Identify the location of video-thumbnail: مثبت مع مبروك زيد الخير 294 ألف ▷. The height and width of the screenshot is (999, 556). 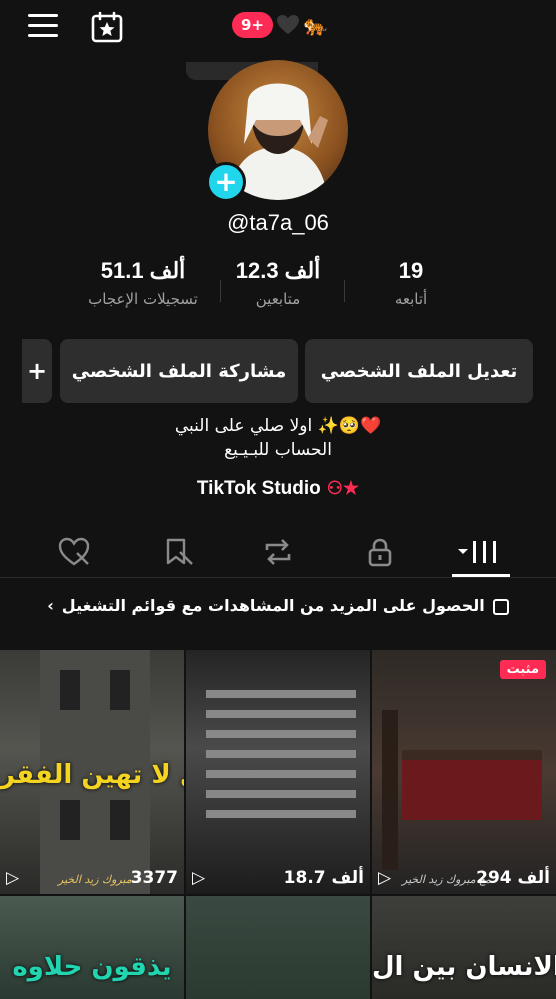
(464, 772).